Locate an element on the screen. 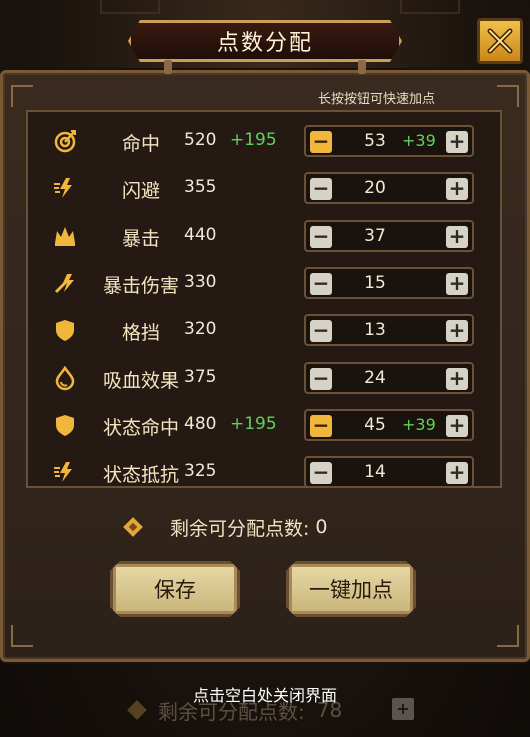  save-button: 保存 is located at coordinates (175, 589).